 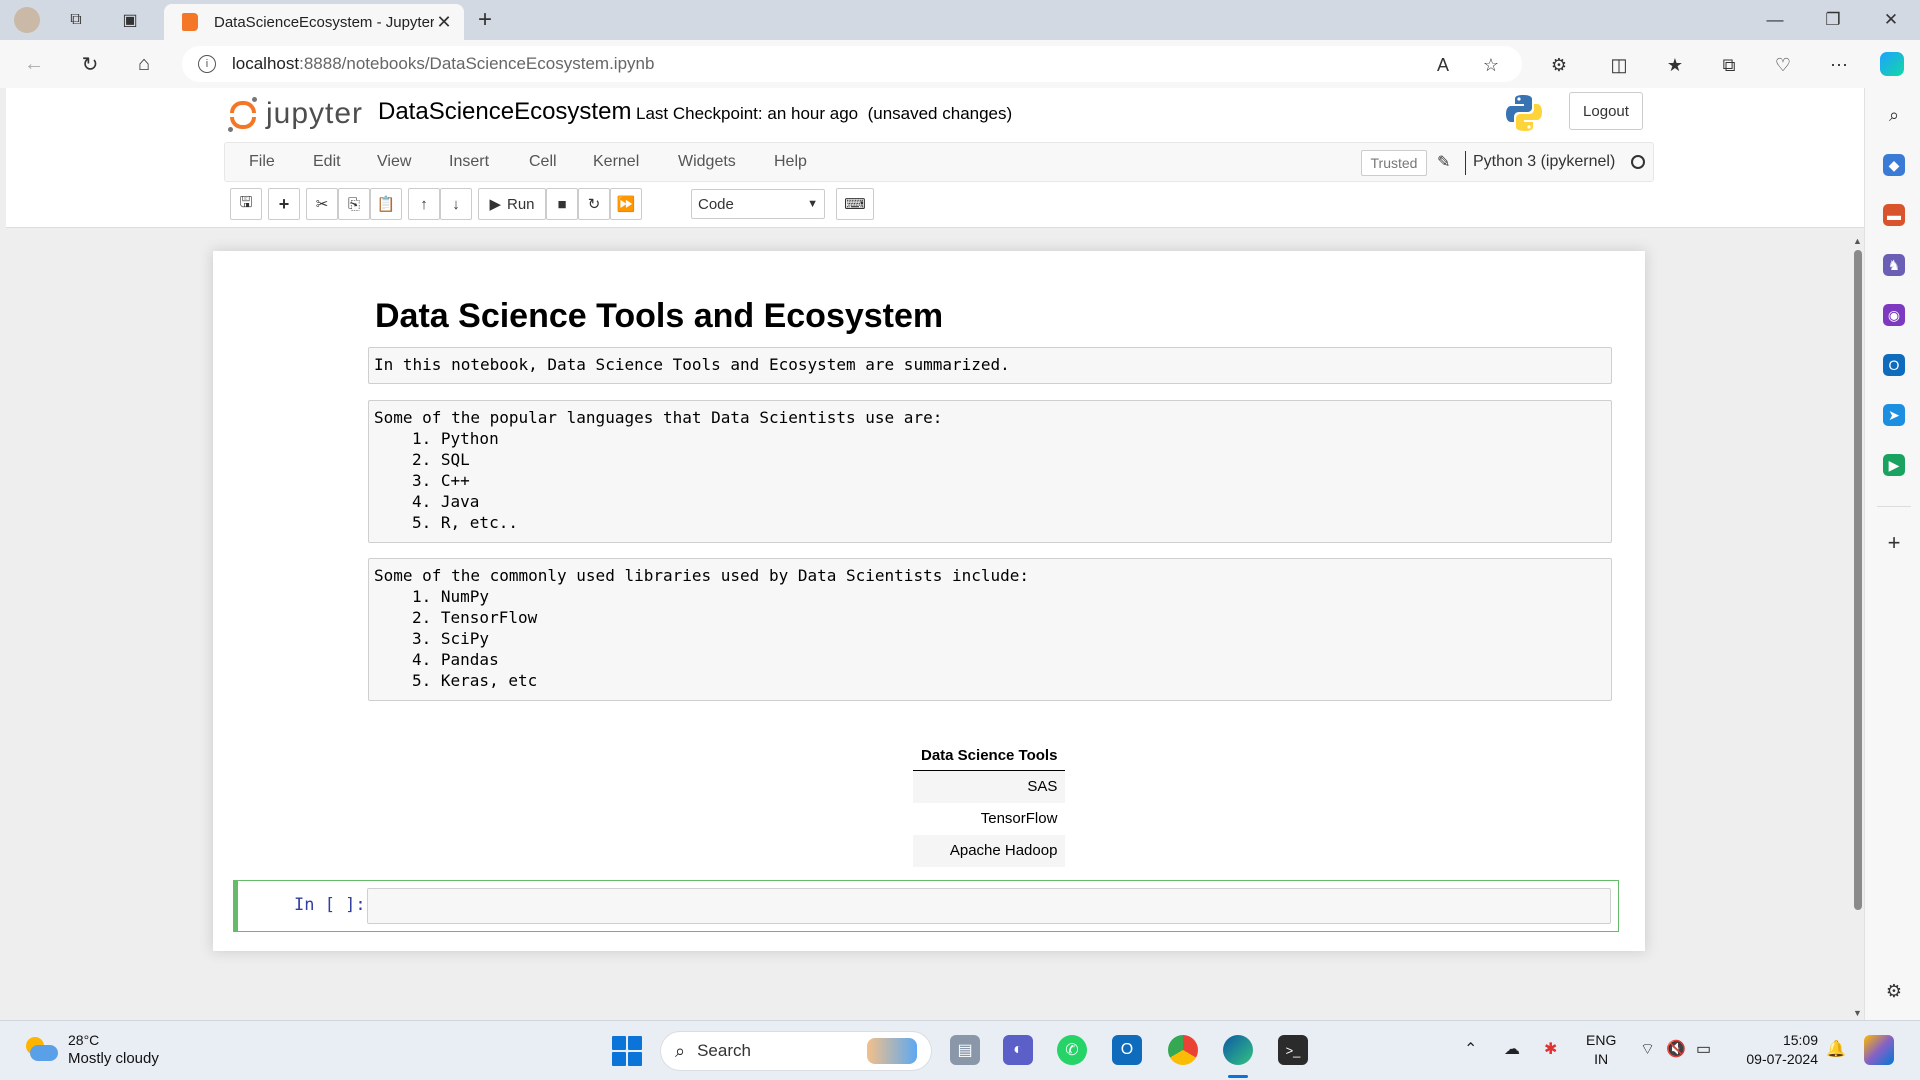 What do you see at coordinates (34, 64) in the screenshot?
I see `back-icon: ←` at bounding box center [34, 64].